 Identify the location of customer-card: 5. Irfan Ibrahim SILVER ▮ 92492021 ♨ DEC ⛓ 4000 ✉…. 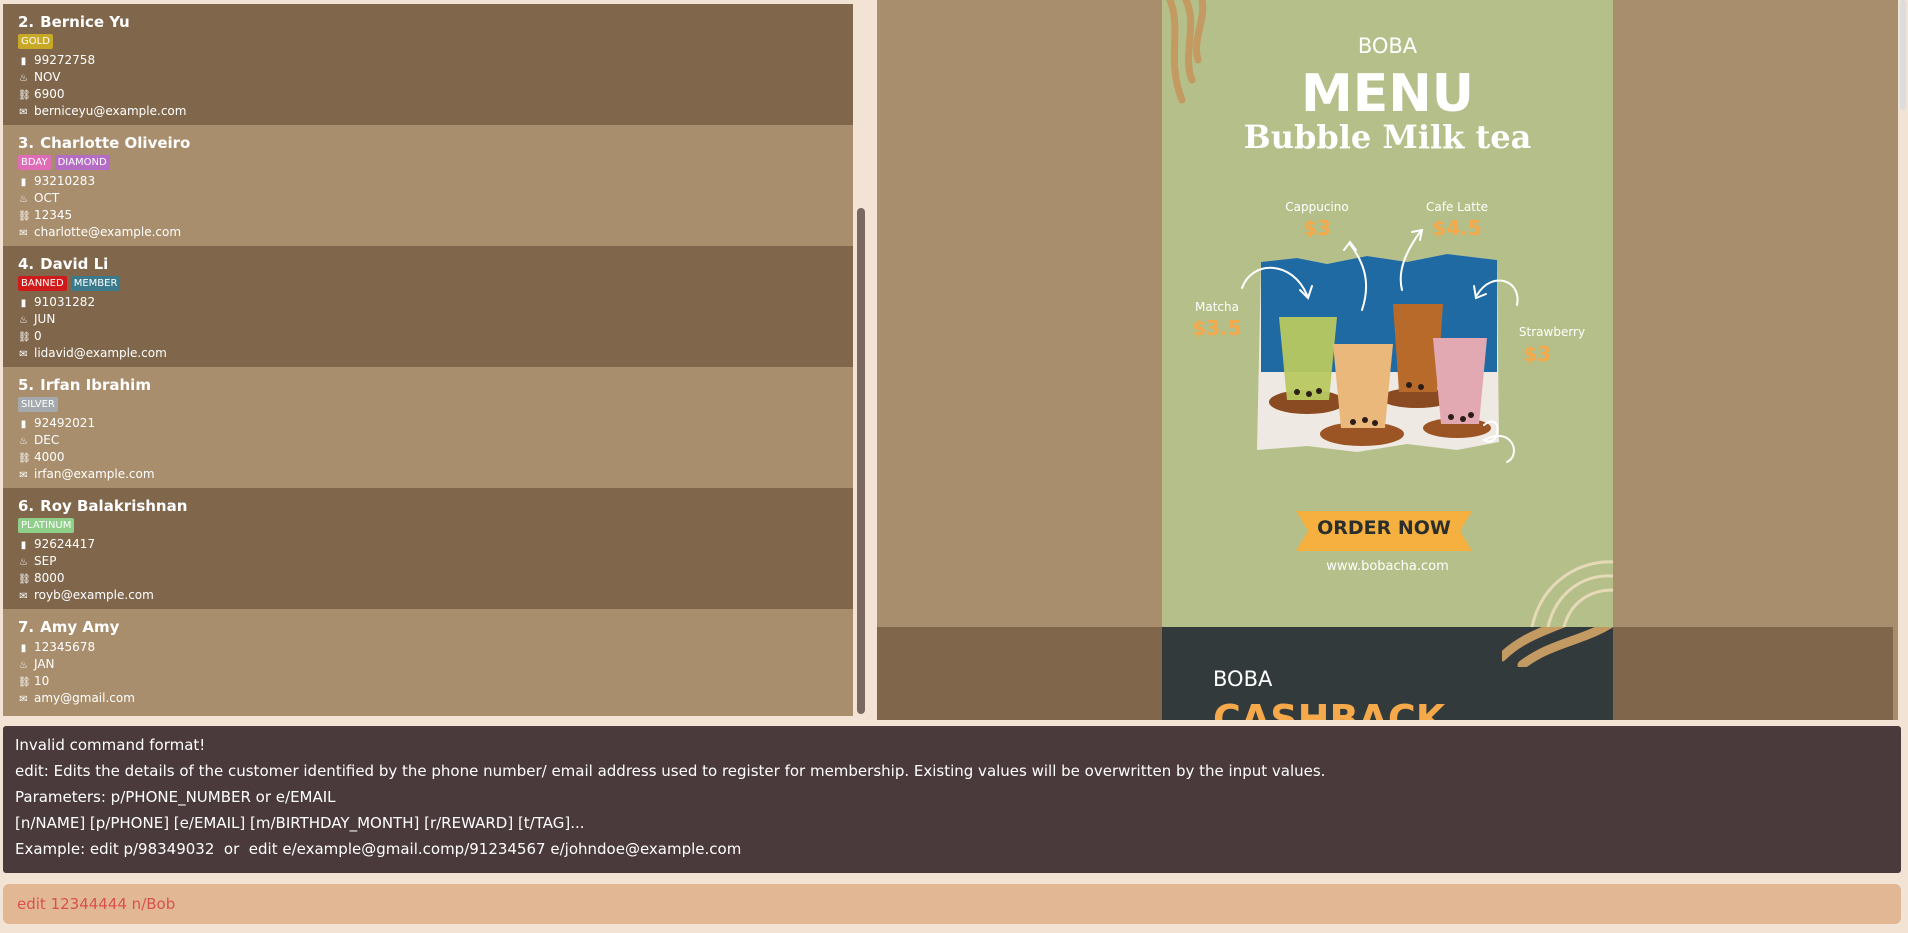
(428, 427).